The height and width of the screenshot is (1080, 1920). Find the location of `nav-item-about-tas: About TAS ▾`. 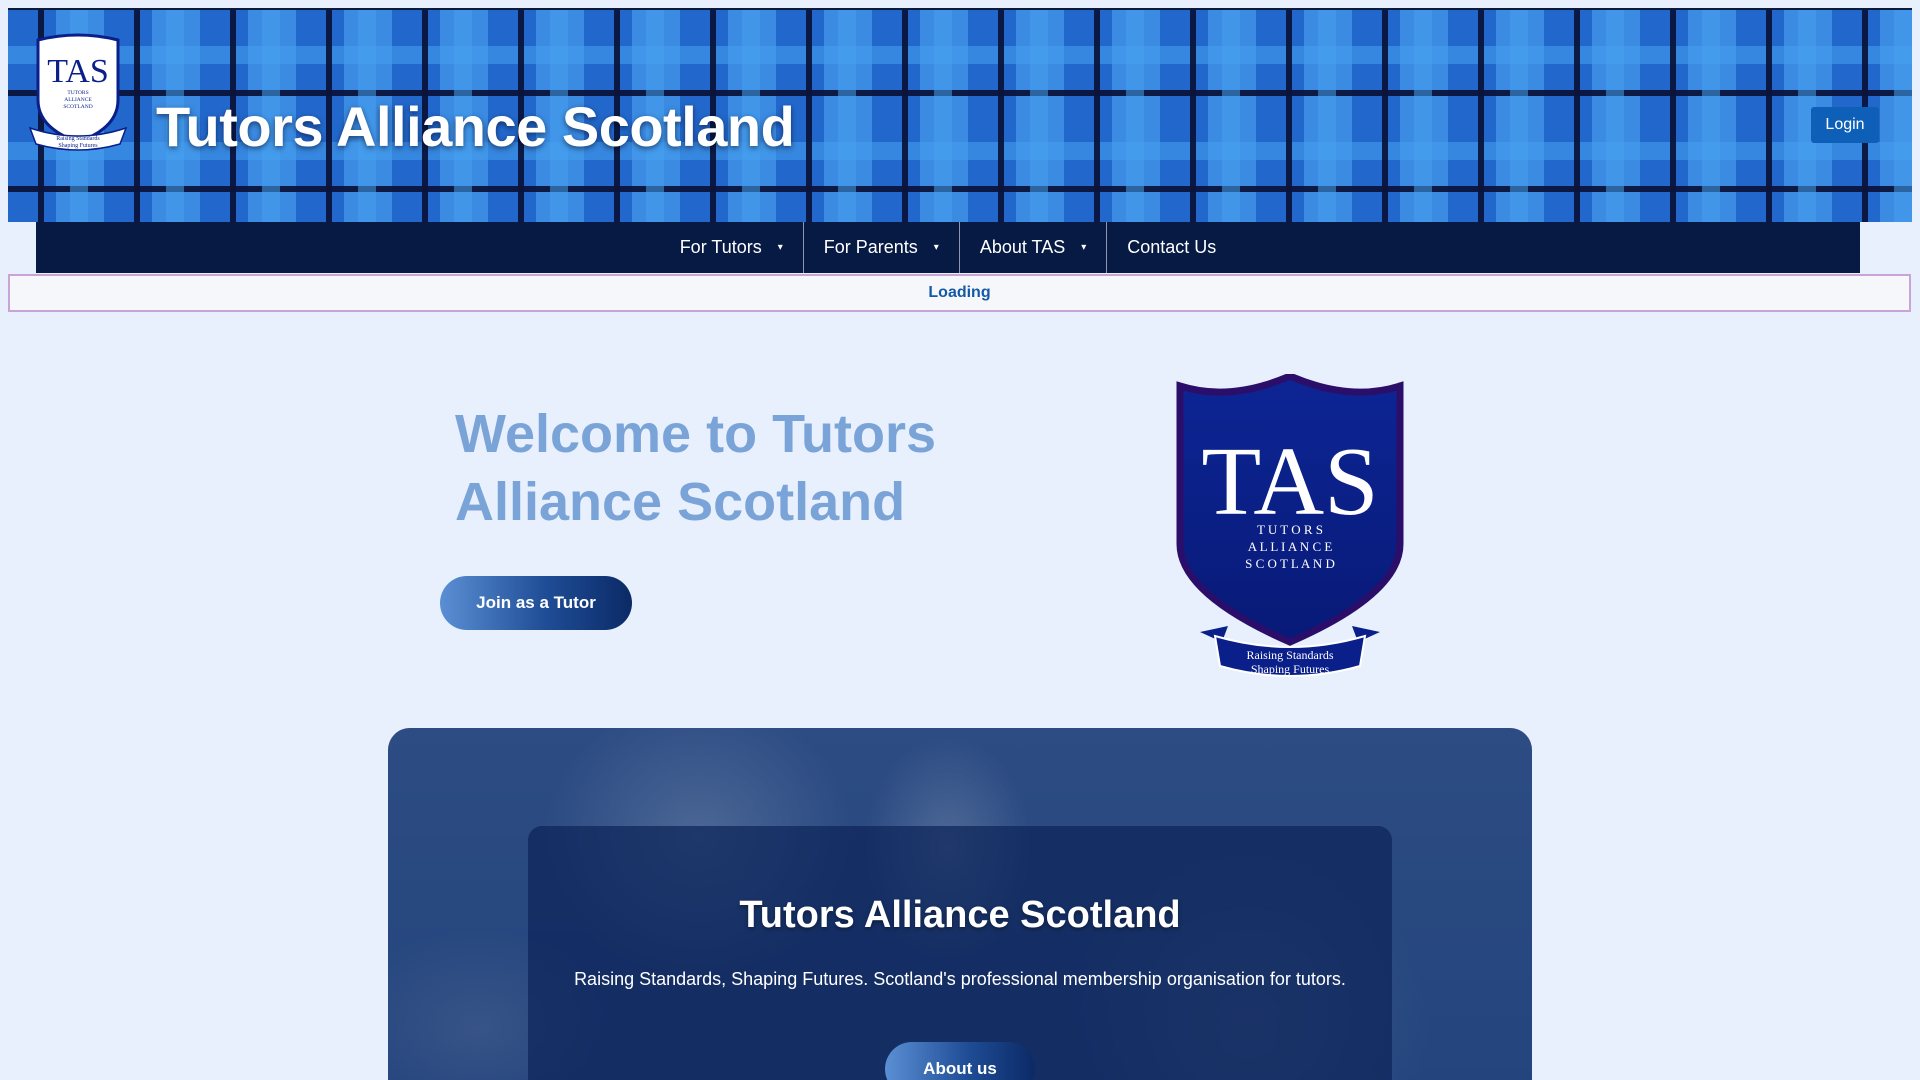

nav-item-about-tas: About TAS ▾ is located at coordinates (1032, 247).